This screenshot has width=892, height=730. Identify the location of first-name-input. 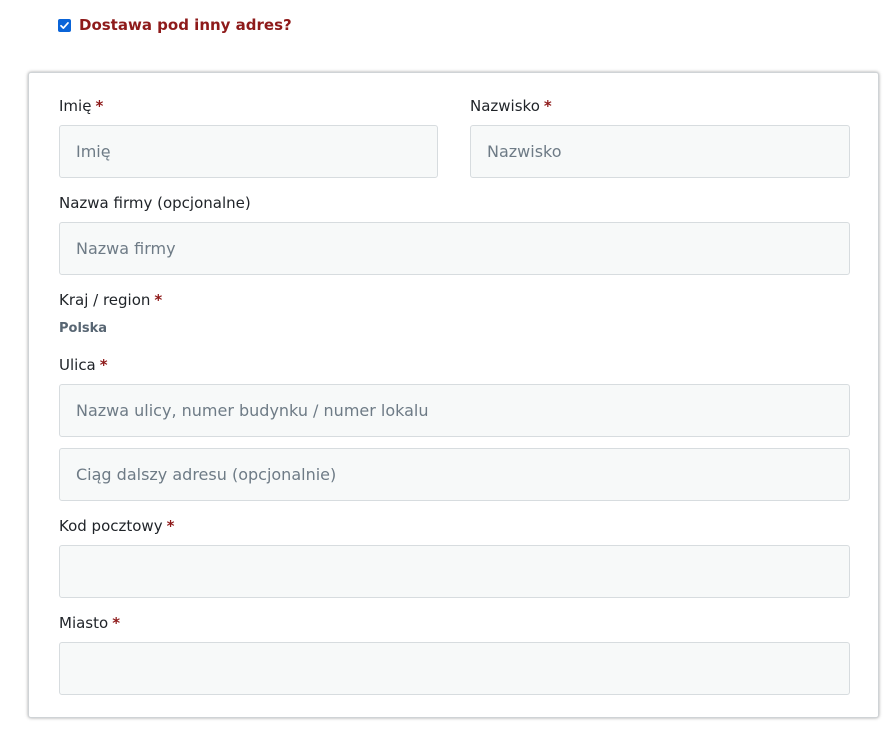
(248, 151).